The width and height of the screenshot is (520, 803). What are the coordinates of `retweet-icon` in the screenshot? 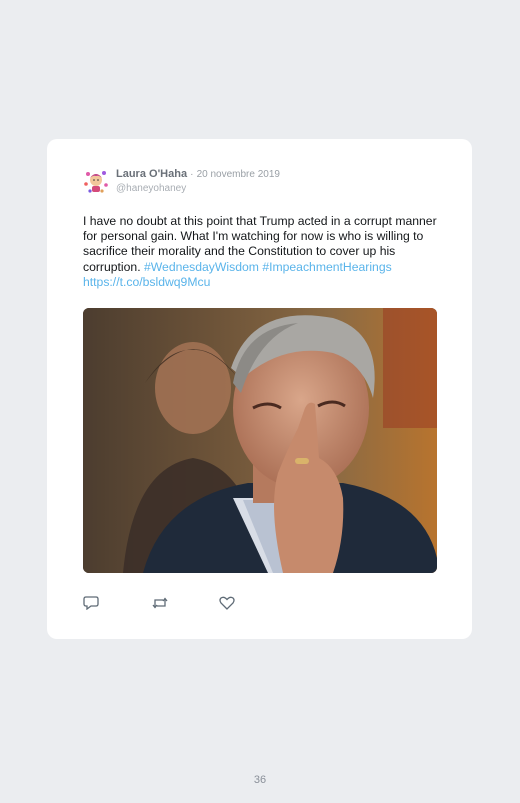 It's located at (159, 603).